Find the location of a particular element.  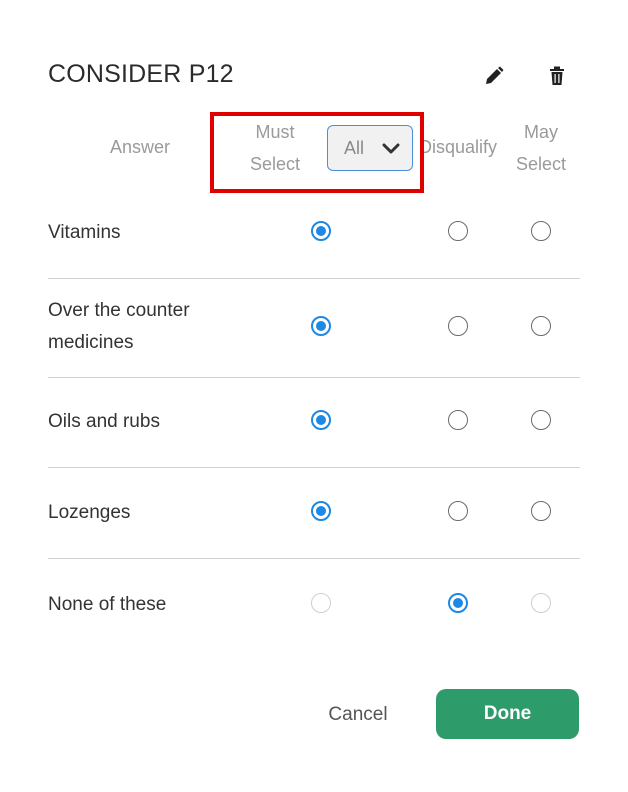

row-label-line1: Oils and rubs is located at coordinates (104, 421).